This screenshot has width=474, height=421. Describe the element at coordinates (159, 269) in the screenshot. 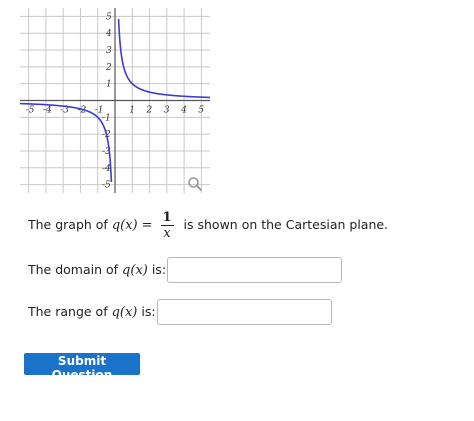

I see `domain-suffix: is:` at that location.